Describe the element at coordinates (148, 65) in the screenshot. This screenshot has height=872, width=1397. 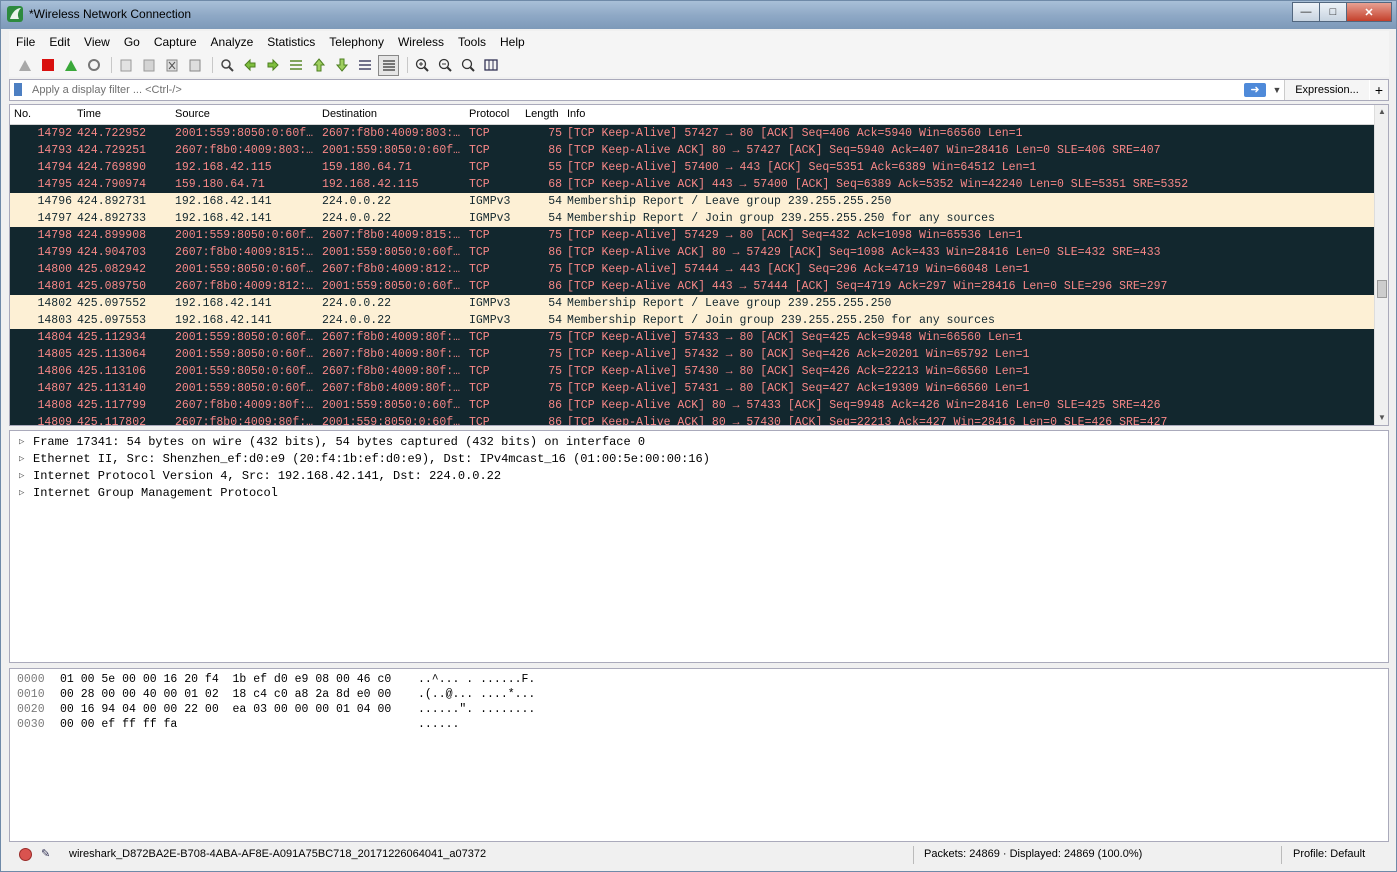
I see `save-file-icon` at that location.